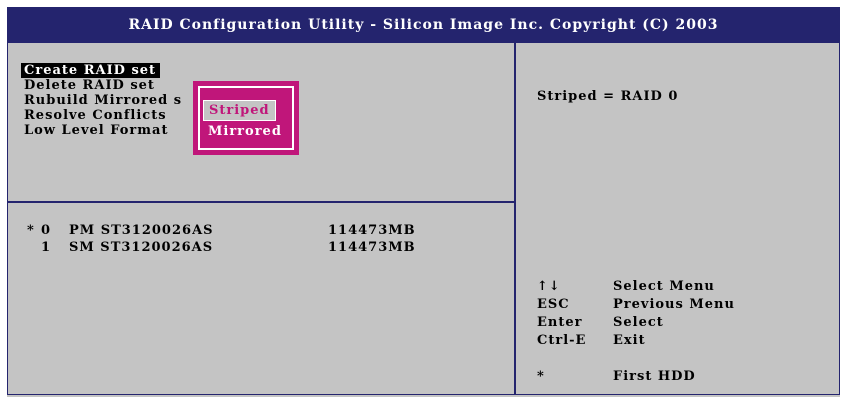 The height and width of the screenshot is (401, 846). What do you see at coordinates (141, 230) in the screenshot?
I see `disk-model: PM ST3120026AS` at bounding box center [141, 230].